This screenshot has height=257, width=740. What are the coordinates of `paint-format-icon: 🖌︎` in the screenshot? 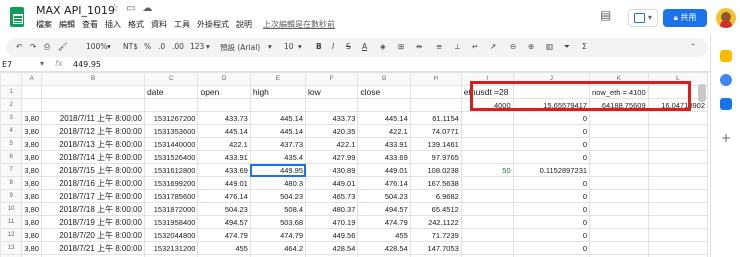 It's located at (63, 46).